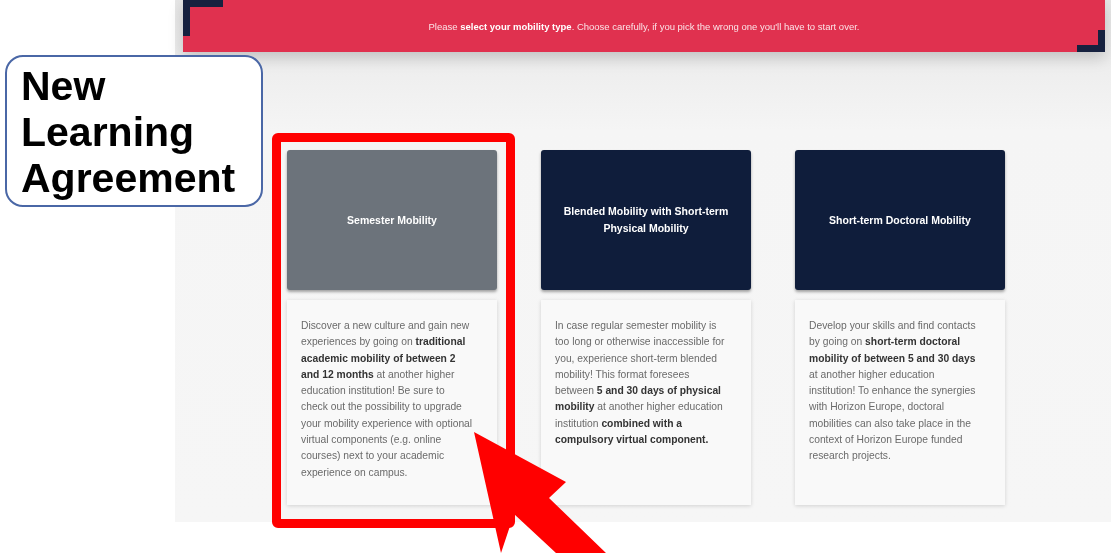 The width and height of the screenshot is (1111, 553). Describe the element at coordinates (646, 402) in the screenshot. I see `mobility-description: In case regular semester mobility is too long or otherwise inaccessible for you, experience short-term blended mobility! This format foresees between 5 and 30 days of physical mobility at another higher education institution combined with a compulsory virtual component.` at that location.